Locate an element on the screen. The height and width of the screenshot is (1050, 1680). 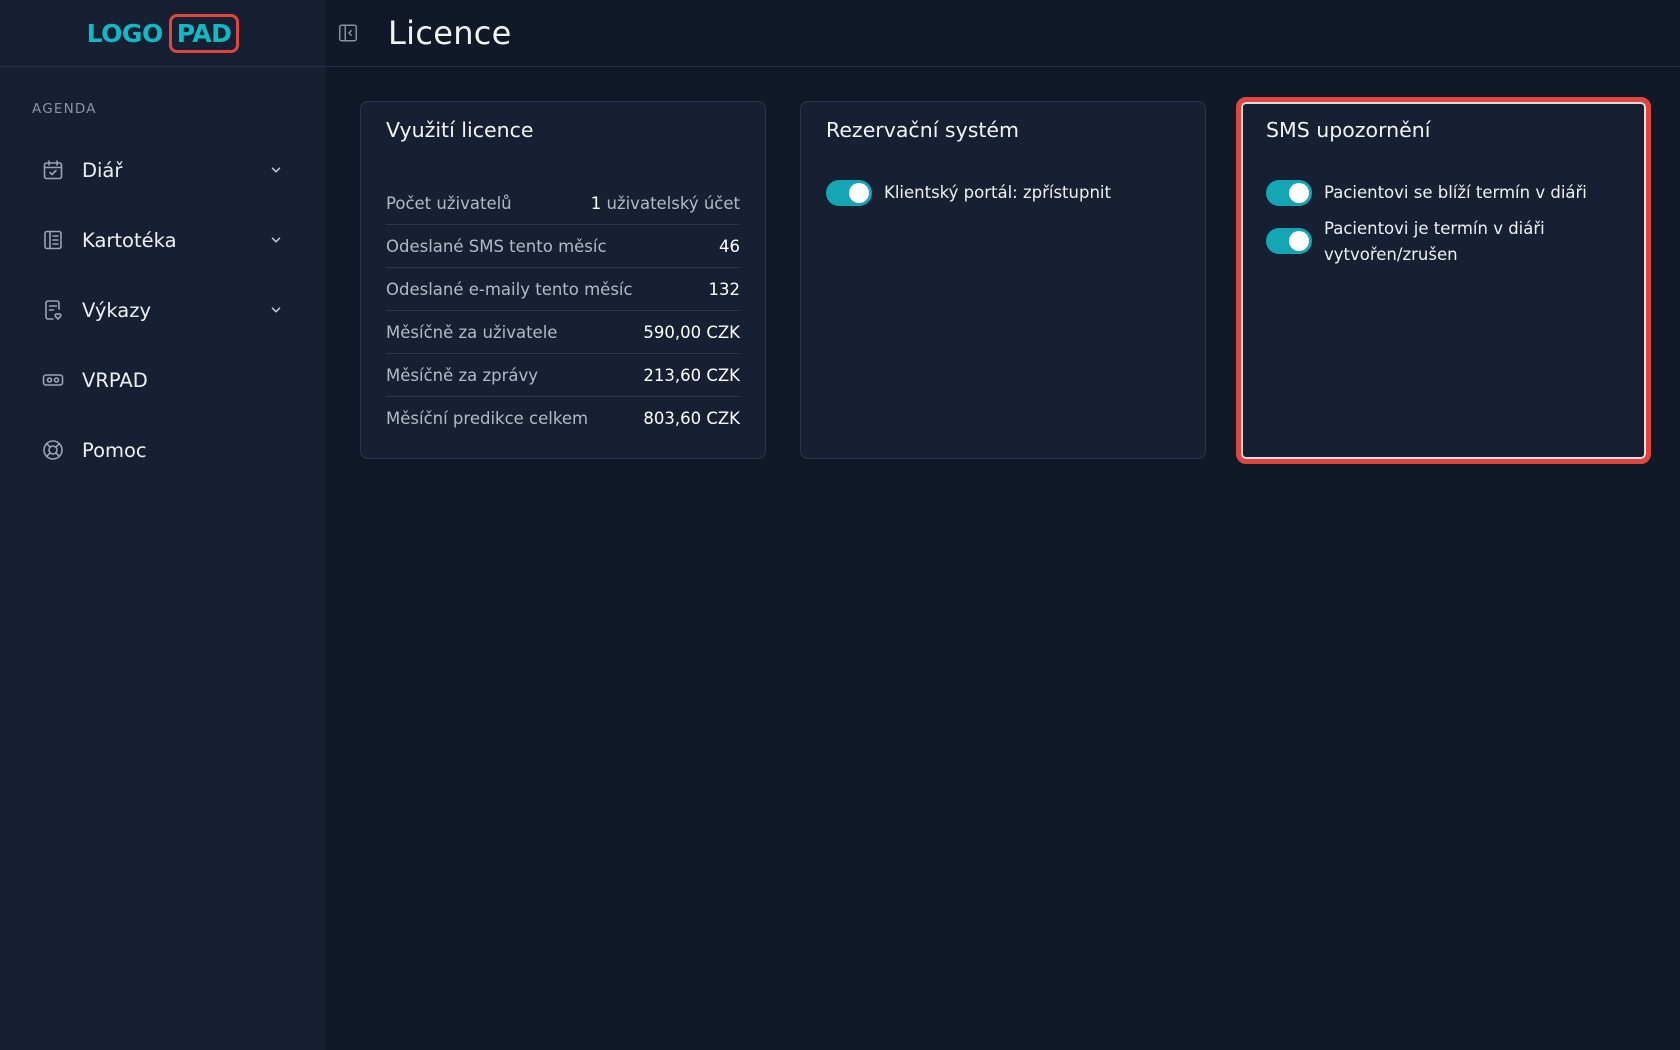
stat-value: 1 uživatelský účet is located at coordinates (665, 203).